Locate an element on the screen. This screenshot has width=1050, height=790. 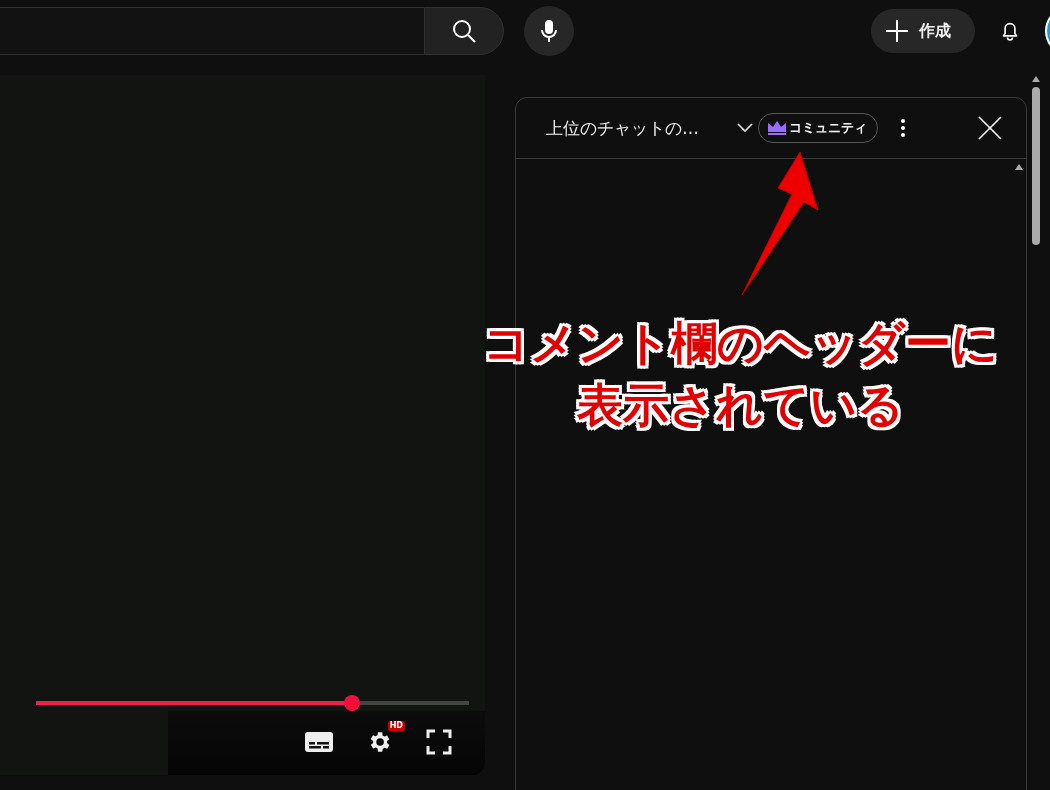
plus-icon is located at coordinates (897, 31).